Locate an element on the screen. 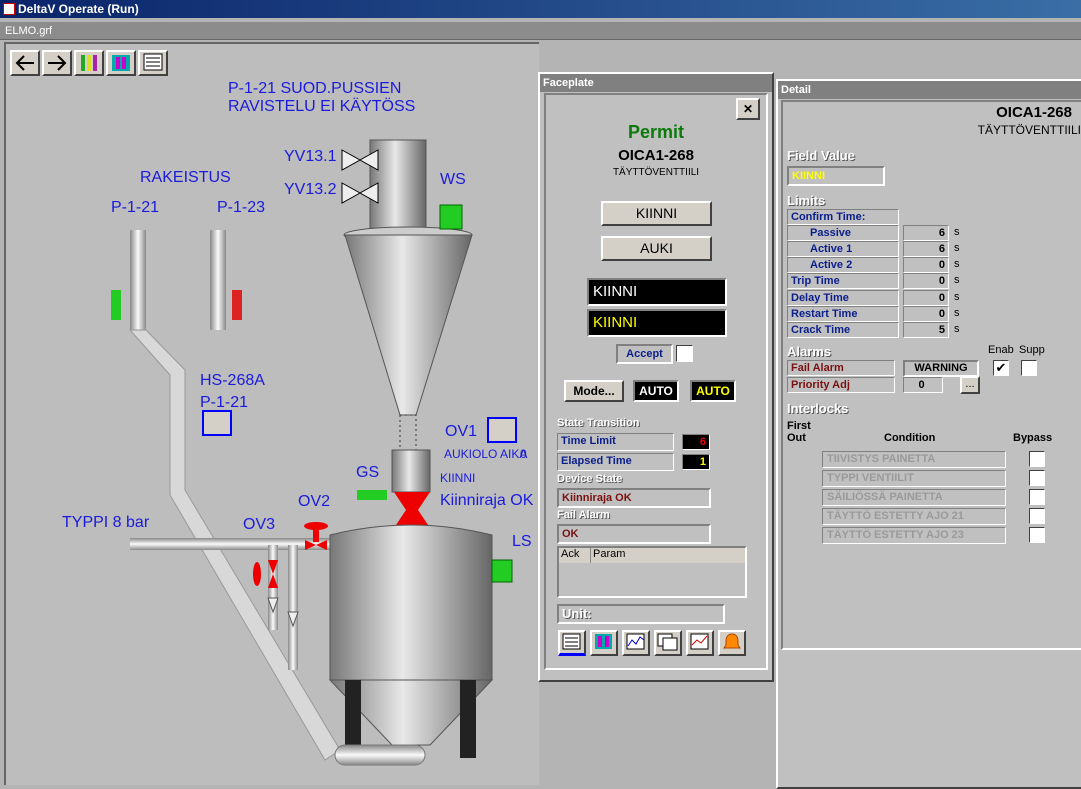  label-ws: WS is located at coordinates (453, 179).